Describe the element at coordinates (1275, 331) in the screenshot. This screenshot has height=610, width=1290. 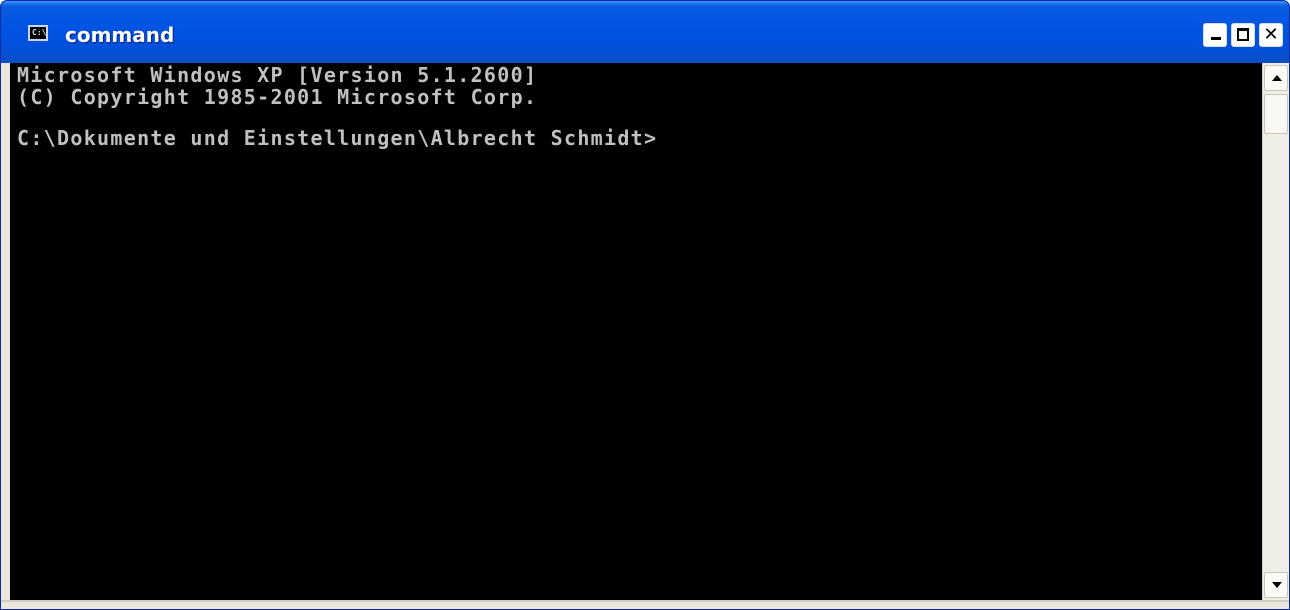
I see `vertical-scrollbar` at that location.